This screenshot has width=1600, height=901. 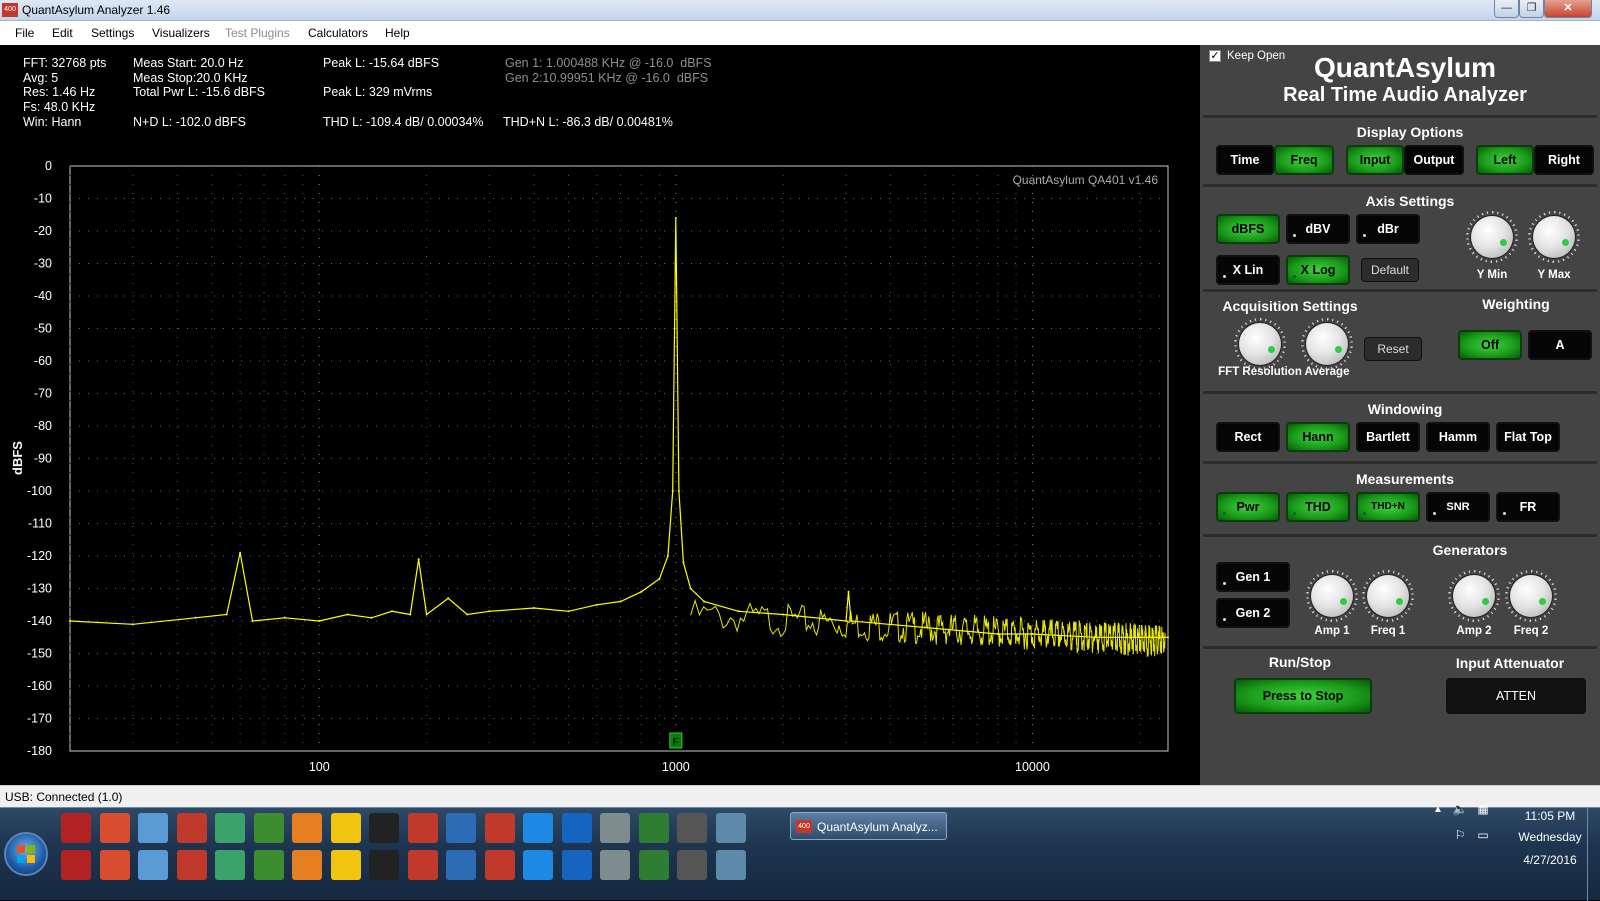 I want to click on press-to-stop-button: Press to Stop, so click(x=1303, y=696).